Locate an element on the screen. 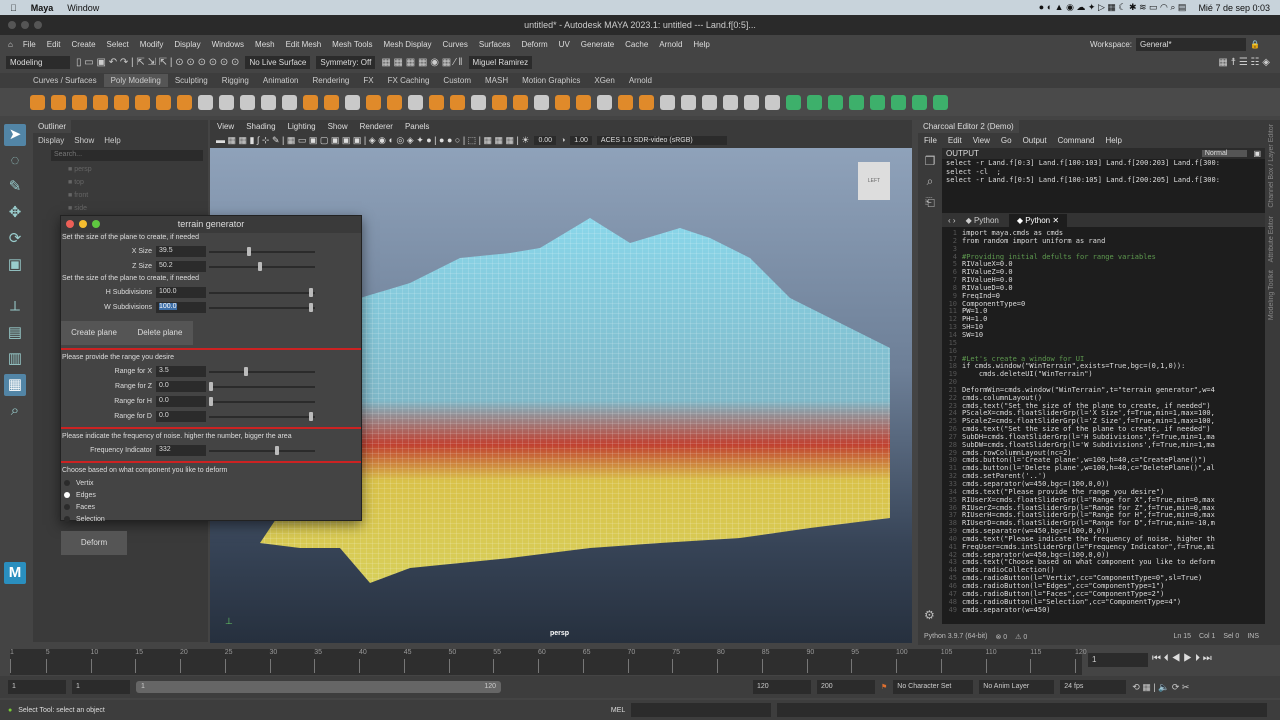 The image size is (1280, 720). outliner-menu-display: Display is located at coordinates (51, 140).